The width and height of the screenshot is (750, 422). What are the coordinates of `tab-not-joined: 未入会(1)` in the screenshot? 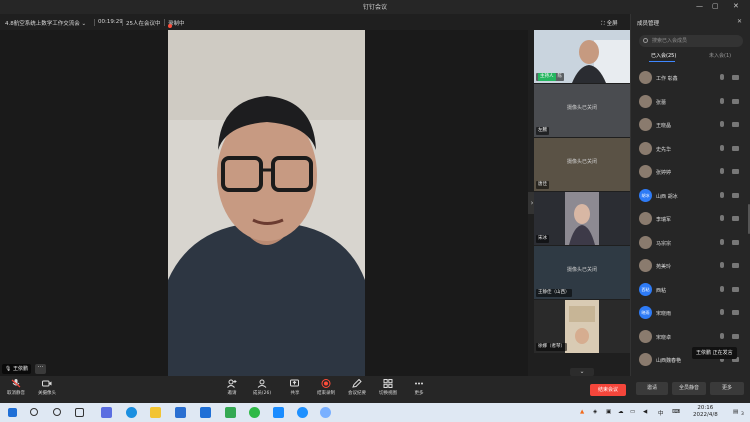 It's located at (720, 55).